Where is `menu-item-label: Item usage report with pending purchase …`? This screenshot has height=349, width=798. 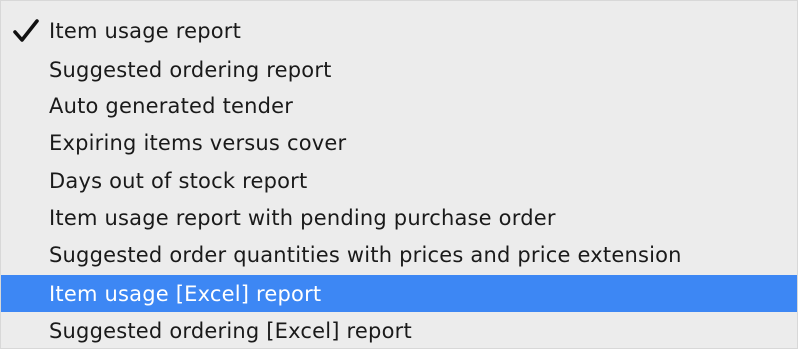 menu-item-label: Item usage report with pending purchase … is located at coordinates (302, 217).